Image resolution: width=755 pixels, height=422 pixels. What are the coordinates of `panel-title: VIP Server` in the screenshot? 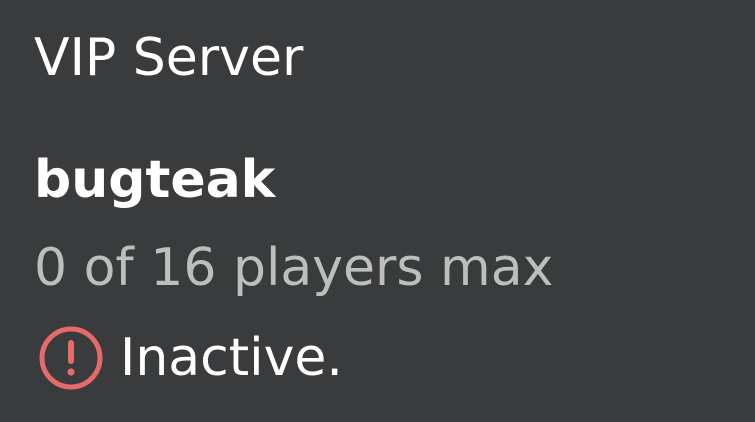 It's located at (169, 58).